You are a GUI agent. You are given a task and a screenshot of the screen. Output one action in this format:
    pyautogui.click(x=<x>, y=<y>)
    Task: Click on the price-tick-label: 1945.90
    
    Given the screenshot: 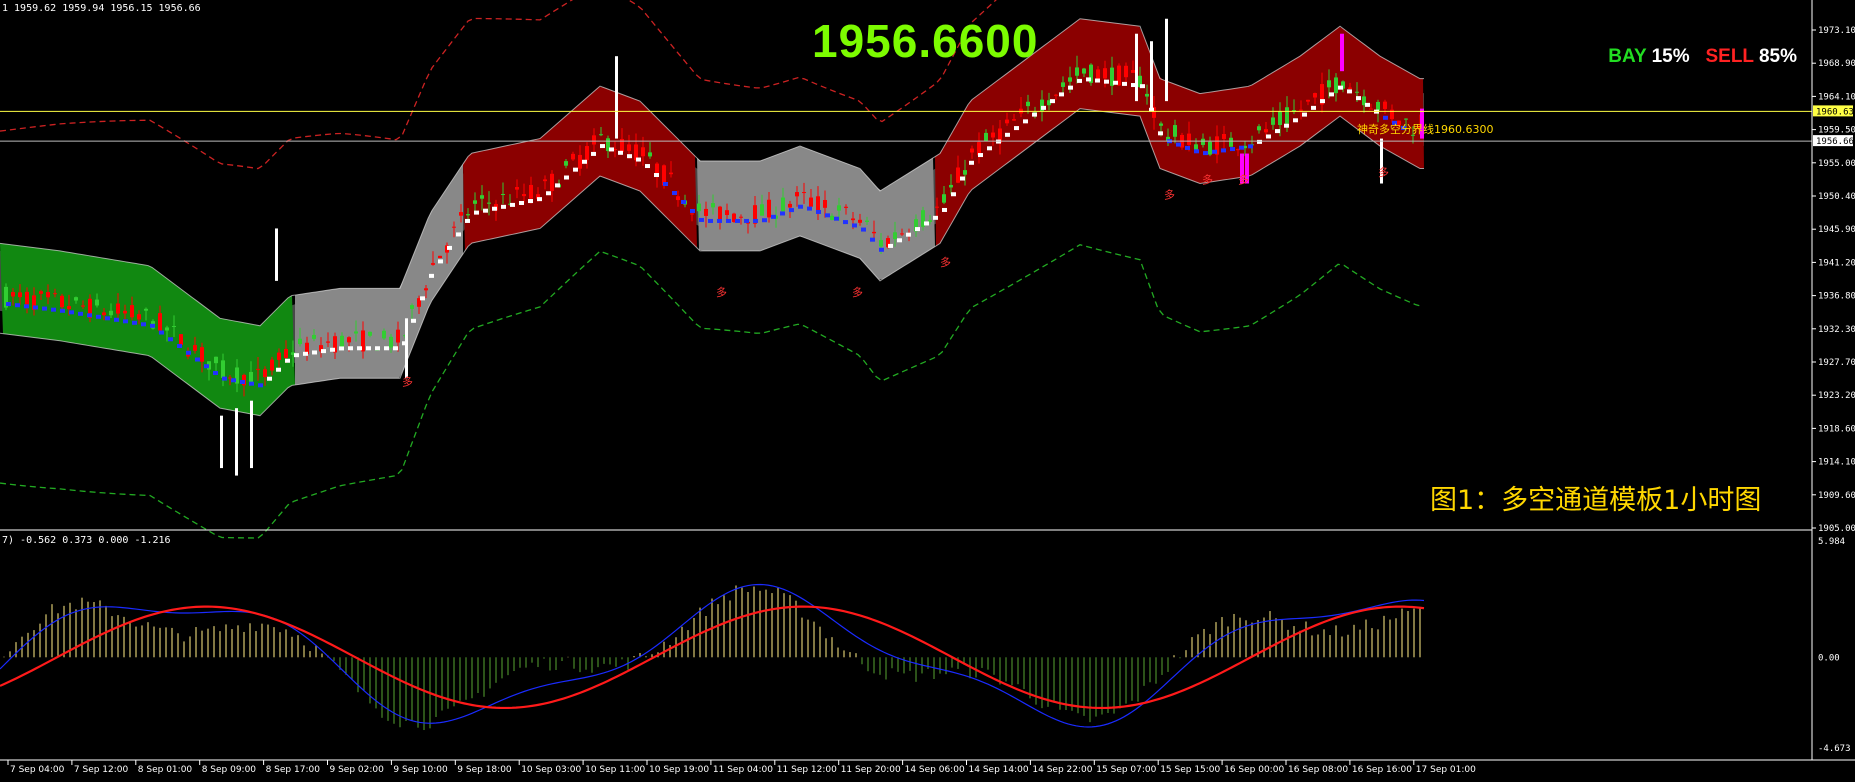 What is the action you would take?
    pyautogui.click(x=1836, y=230)
    